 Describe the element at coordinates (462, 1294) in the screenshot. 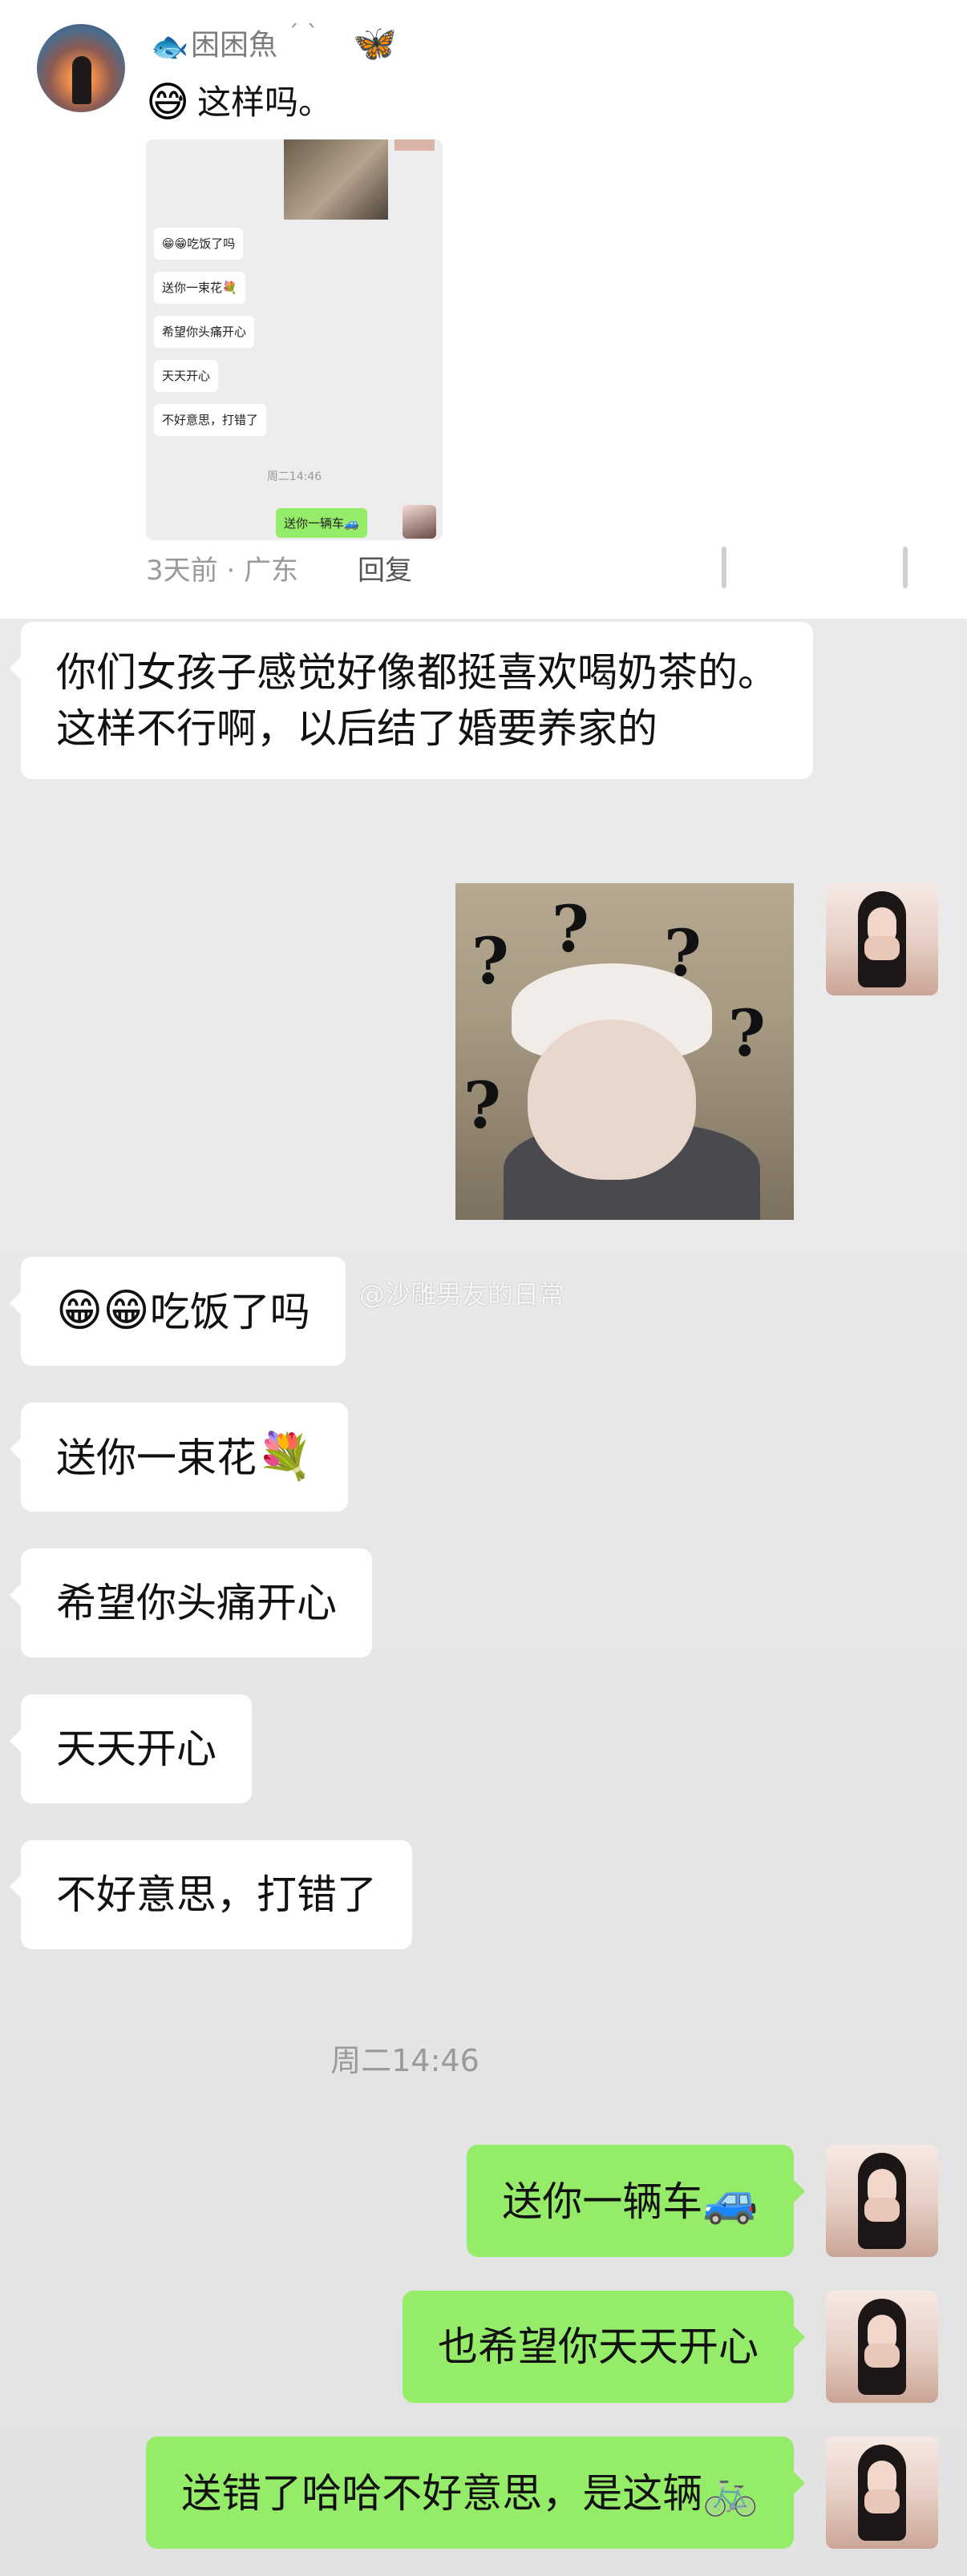

I see `watermark: @沙雕男友的日常` at that location.